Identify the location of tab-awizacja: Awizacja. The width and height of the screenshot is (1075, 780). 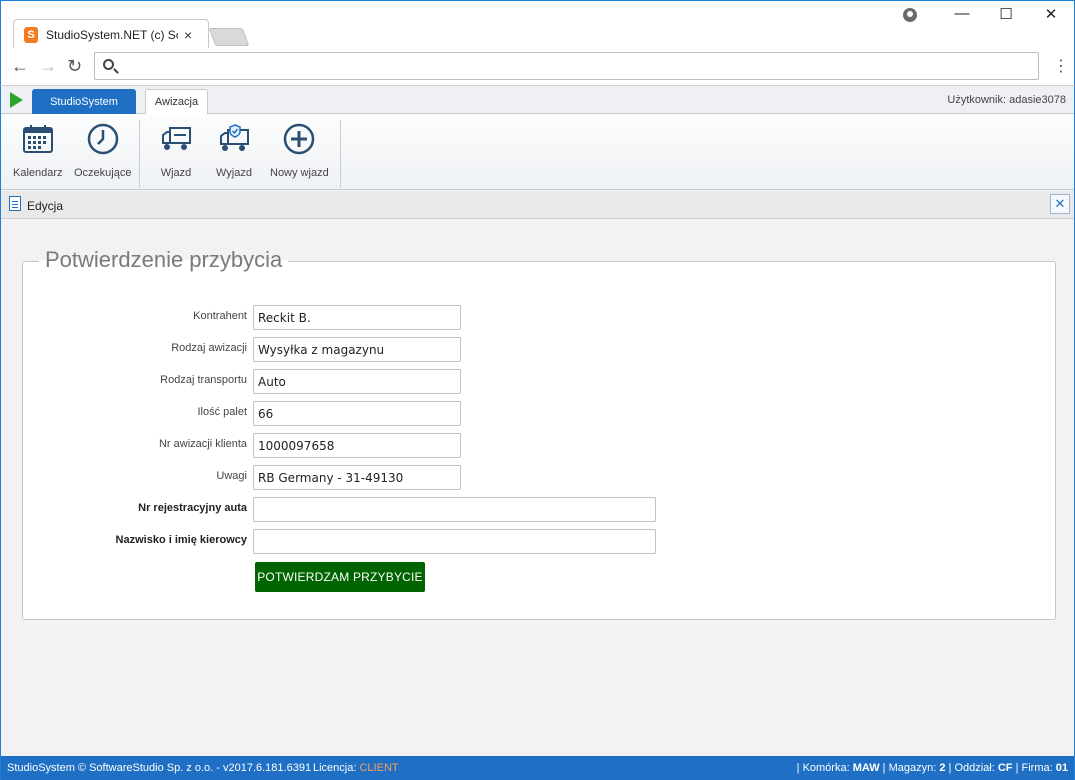
(176, 102).